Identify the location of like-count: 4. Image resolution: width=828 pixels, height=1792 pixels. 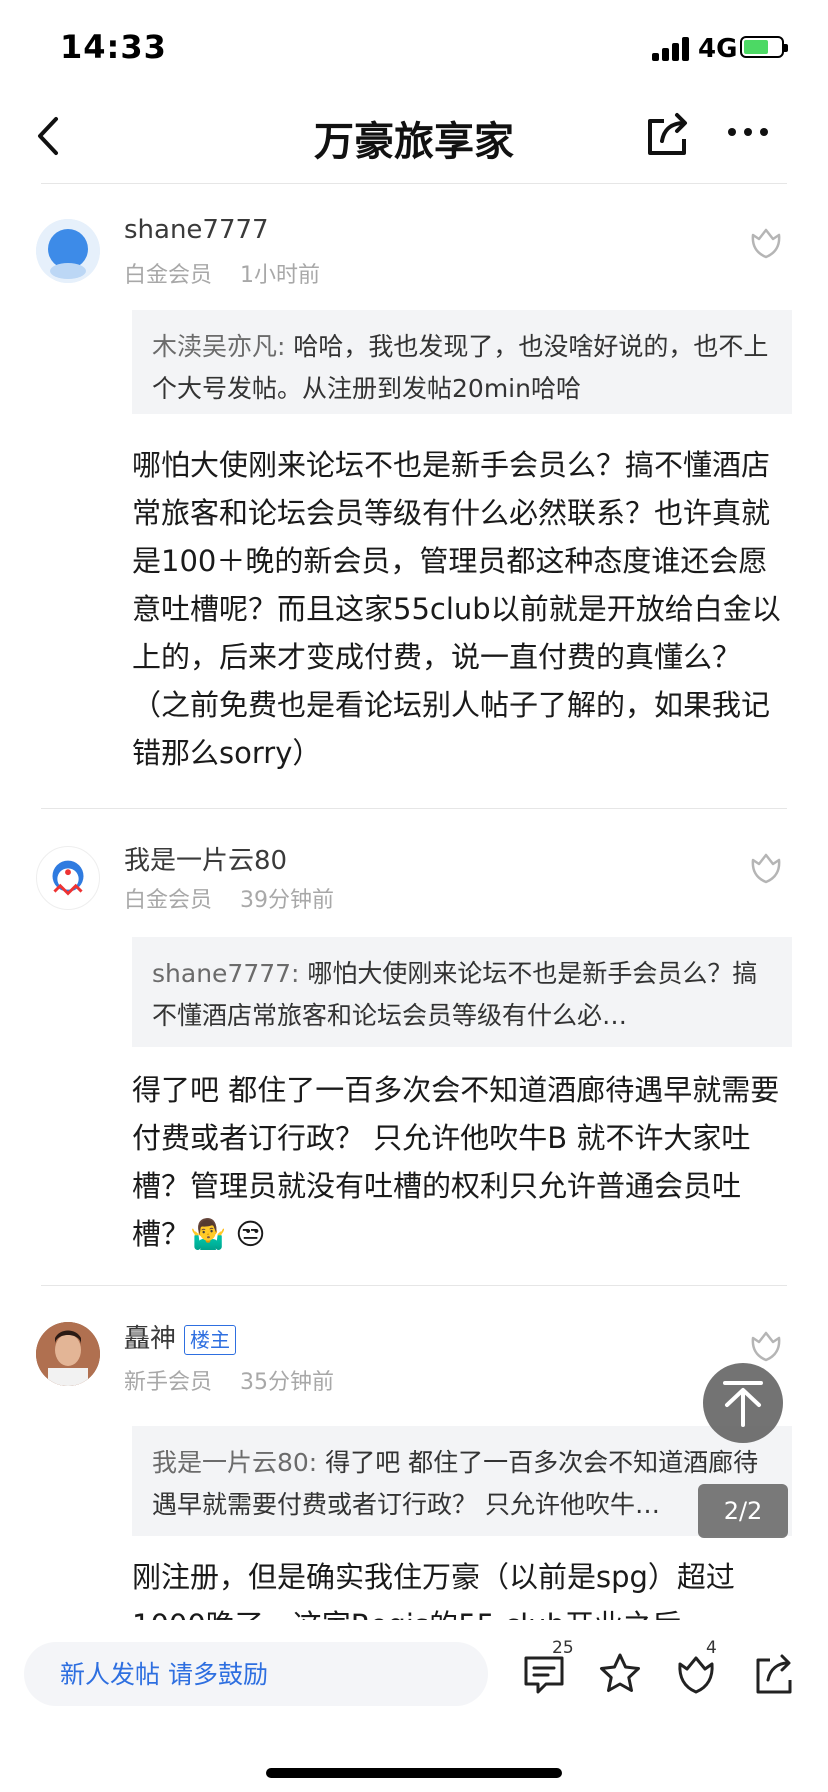
(711, 1648).